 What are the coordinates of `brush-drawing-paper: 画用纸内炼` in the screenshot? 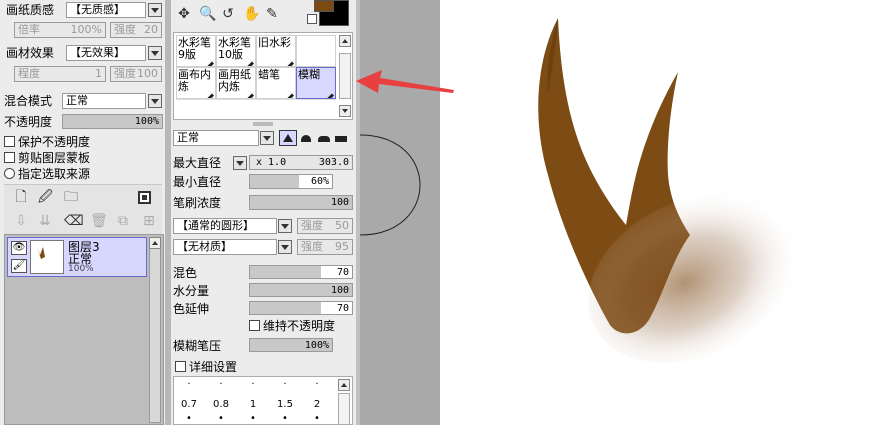 It's located at (236, 83).